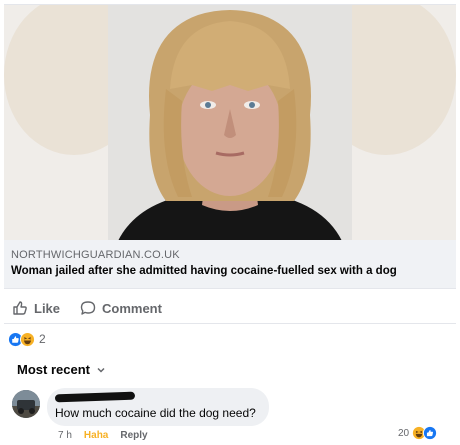 The height and width of the screenshot is (445, 460). I want to click on like-icon, so click(20, 308).